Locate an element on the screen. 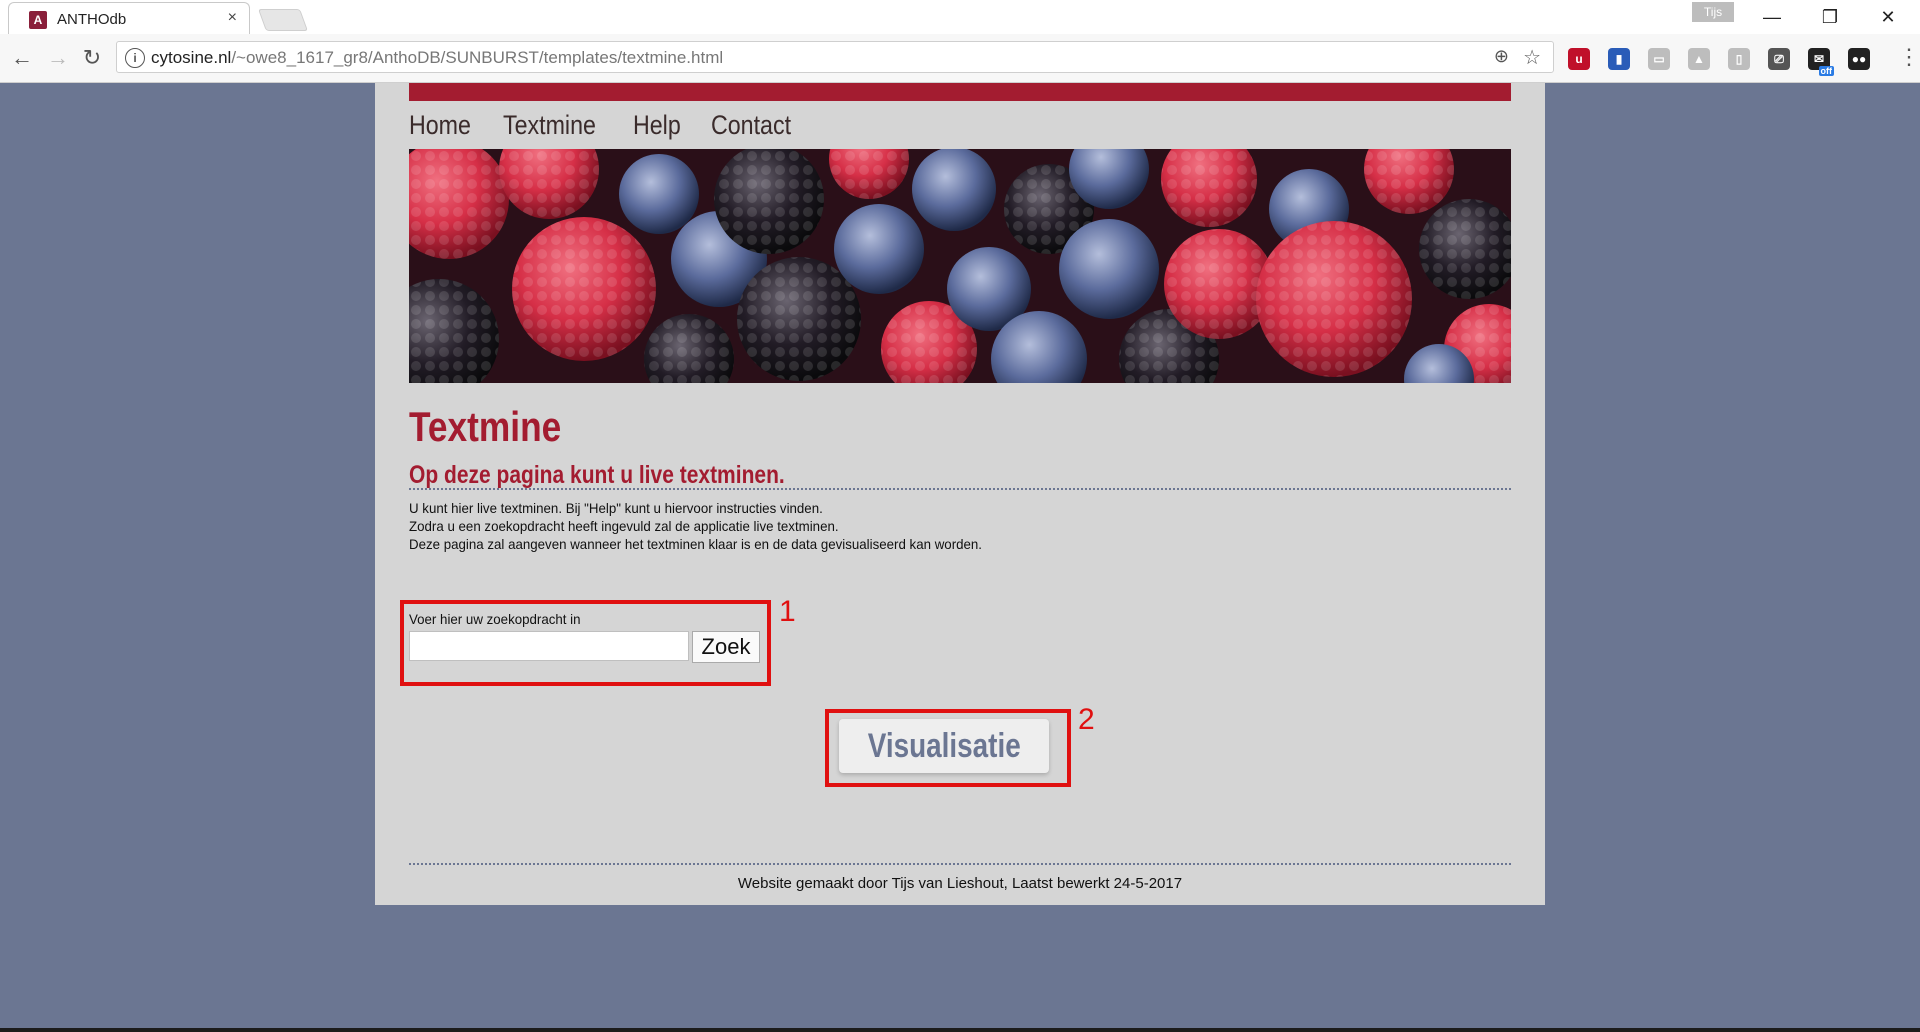  annotation-number-1: 1 is located at coordinates (787, 611).